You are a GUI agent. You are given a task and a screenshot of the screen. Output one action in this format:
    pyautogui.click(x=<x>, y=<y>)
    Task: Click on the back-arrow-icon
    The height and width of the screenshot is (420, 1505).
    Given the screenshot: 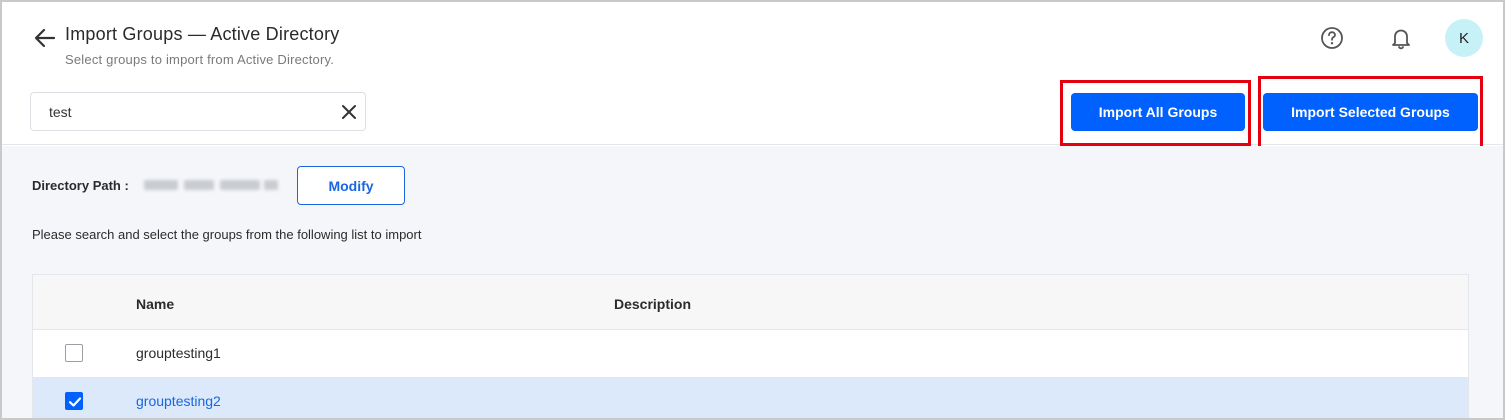 What is the action you would take?
    pyautogui.click(x=45, y=38)
    